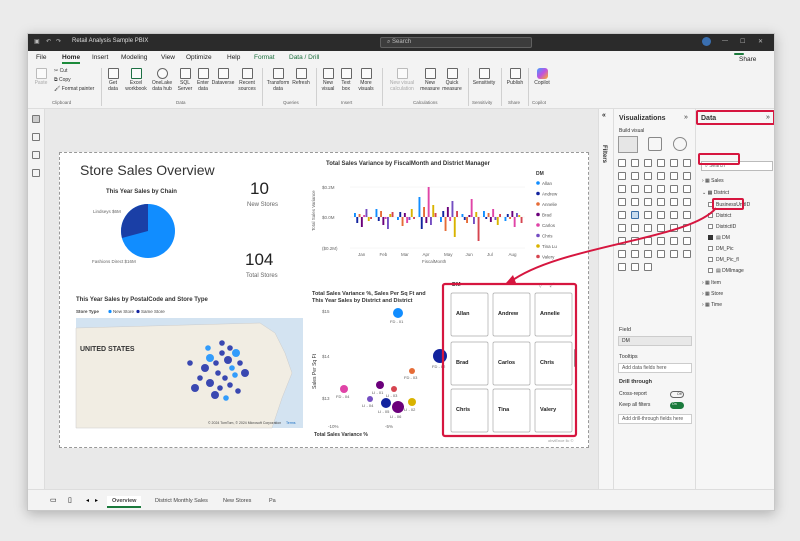 Image resolution: width=800 pixels, height=541 pixels. I want to click on field-dm-pic-fl: DM_Pic_fl, so click(723, 260).